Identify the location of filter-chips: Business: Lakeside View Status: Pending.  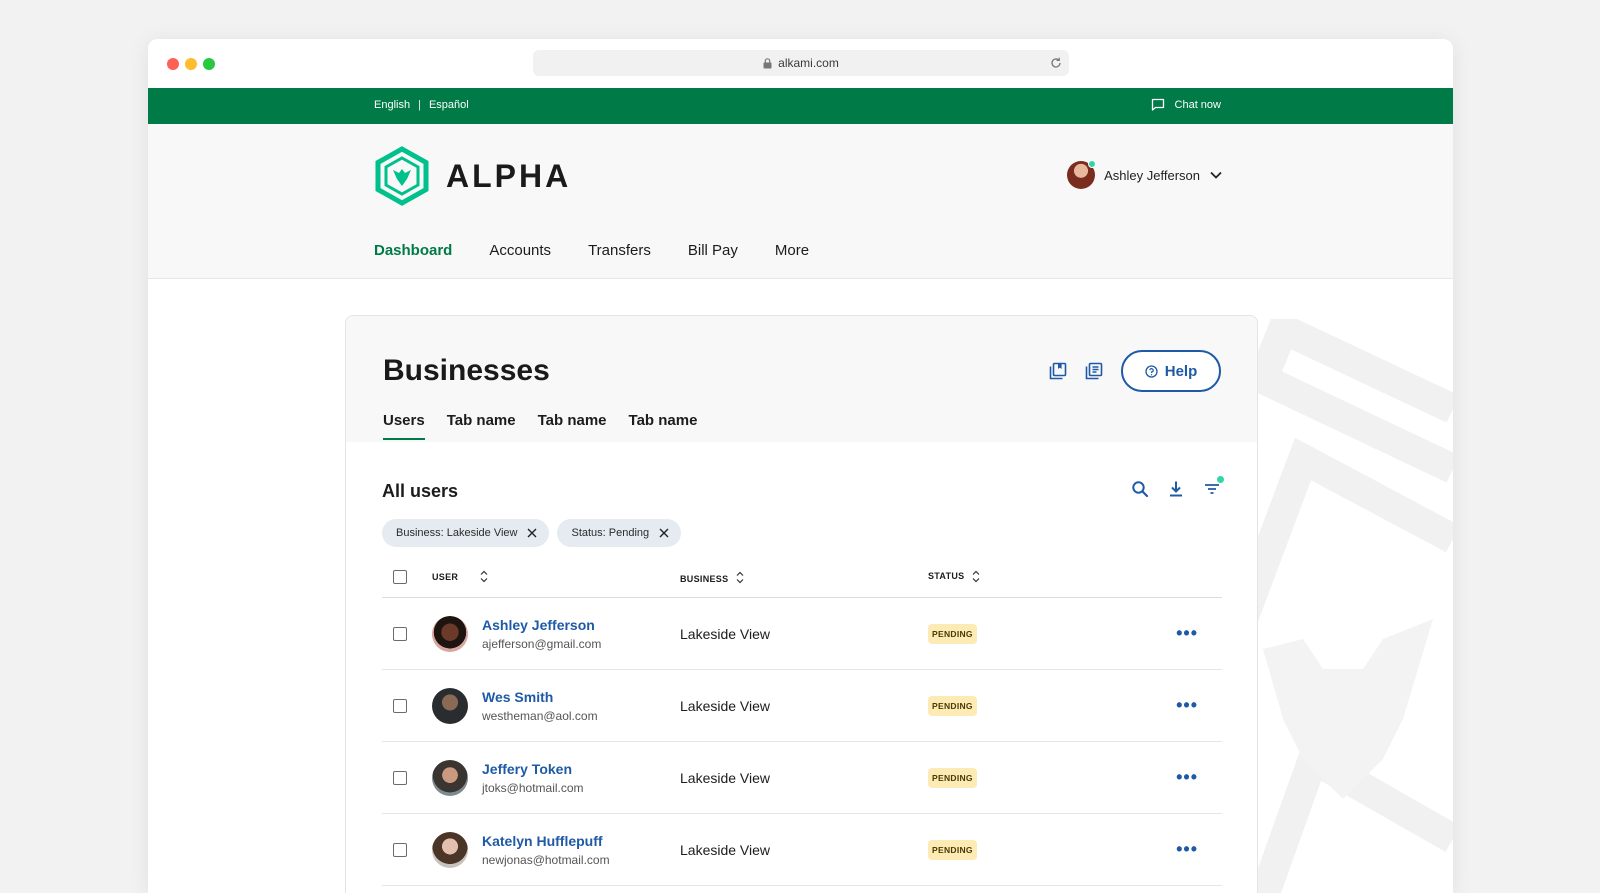
(532, 533).